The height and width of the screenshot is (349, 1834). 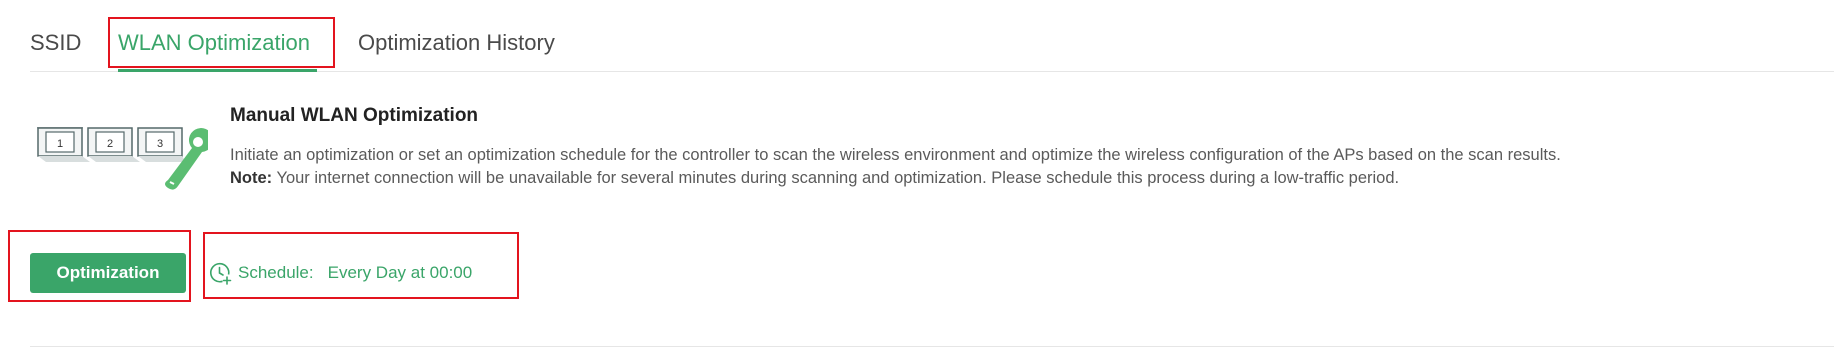 What do you see at coordinates (217, 70) in the screenshot?
I see `active-tab-indicator` at bounding box center [217, 70].